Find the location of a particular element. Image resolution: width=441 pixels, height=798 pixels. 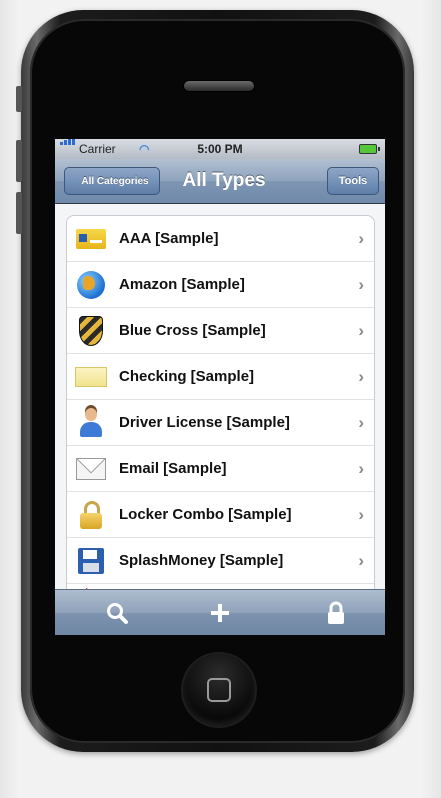

page-title: All Types is located at coordinates (224, 180).